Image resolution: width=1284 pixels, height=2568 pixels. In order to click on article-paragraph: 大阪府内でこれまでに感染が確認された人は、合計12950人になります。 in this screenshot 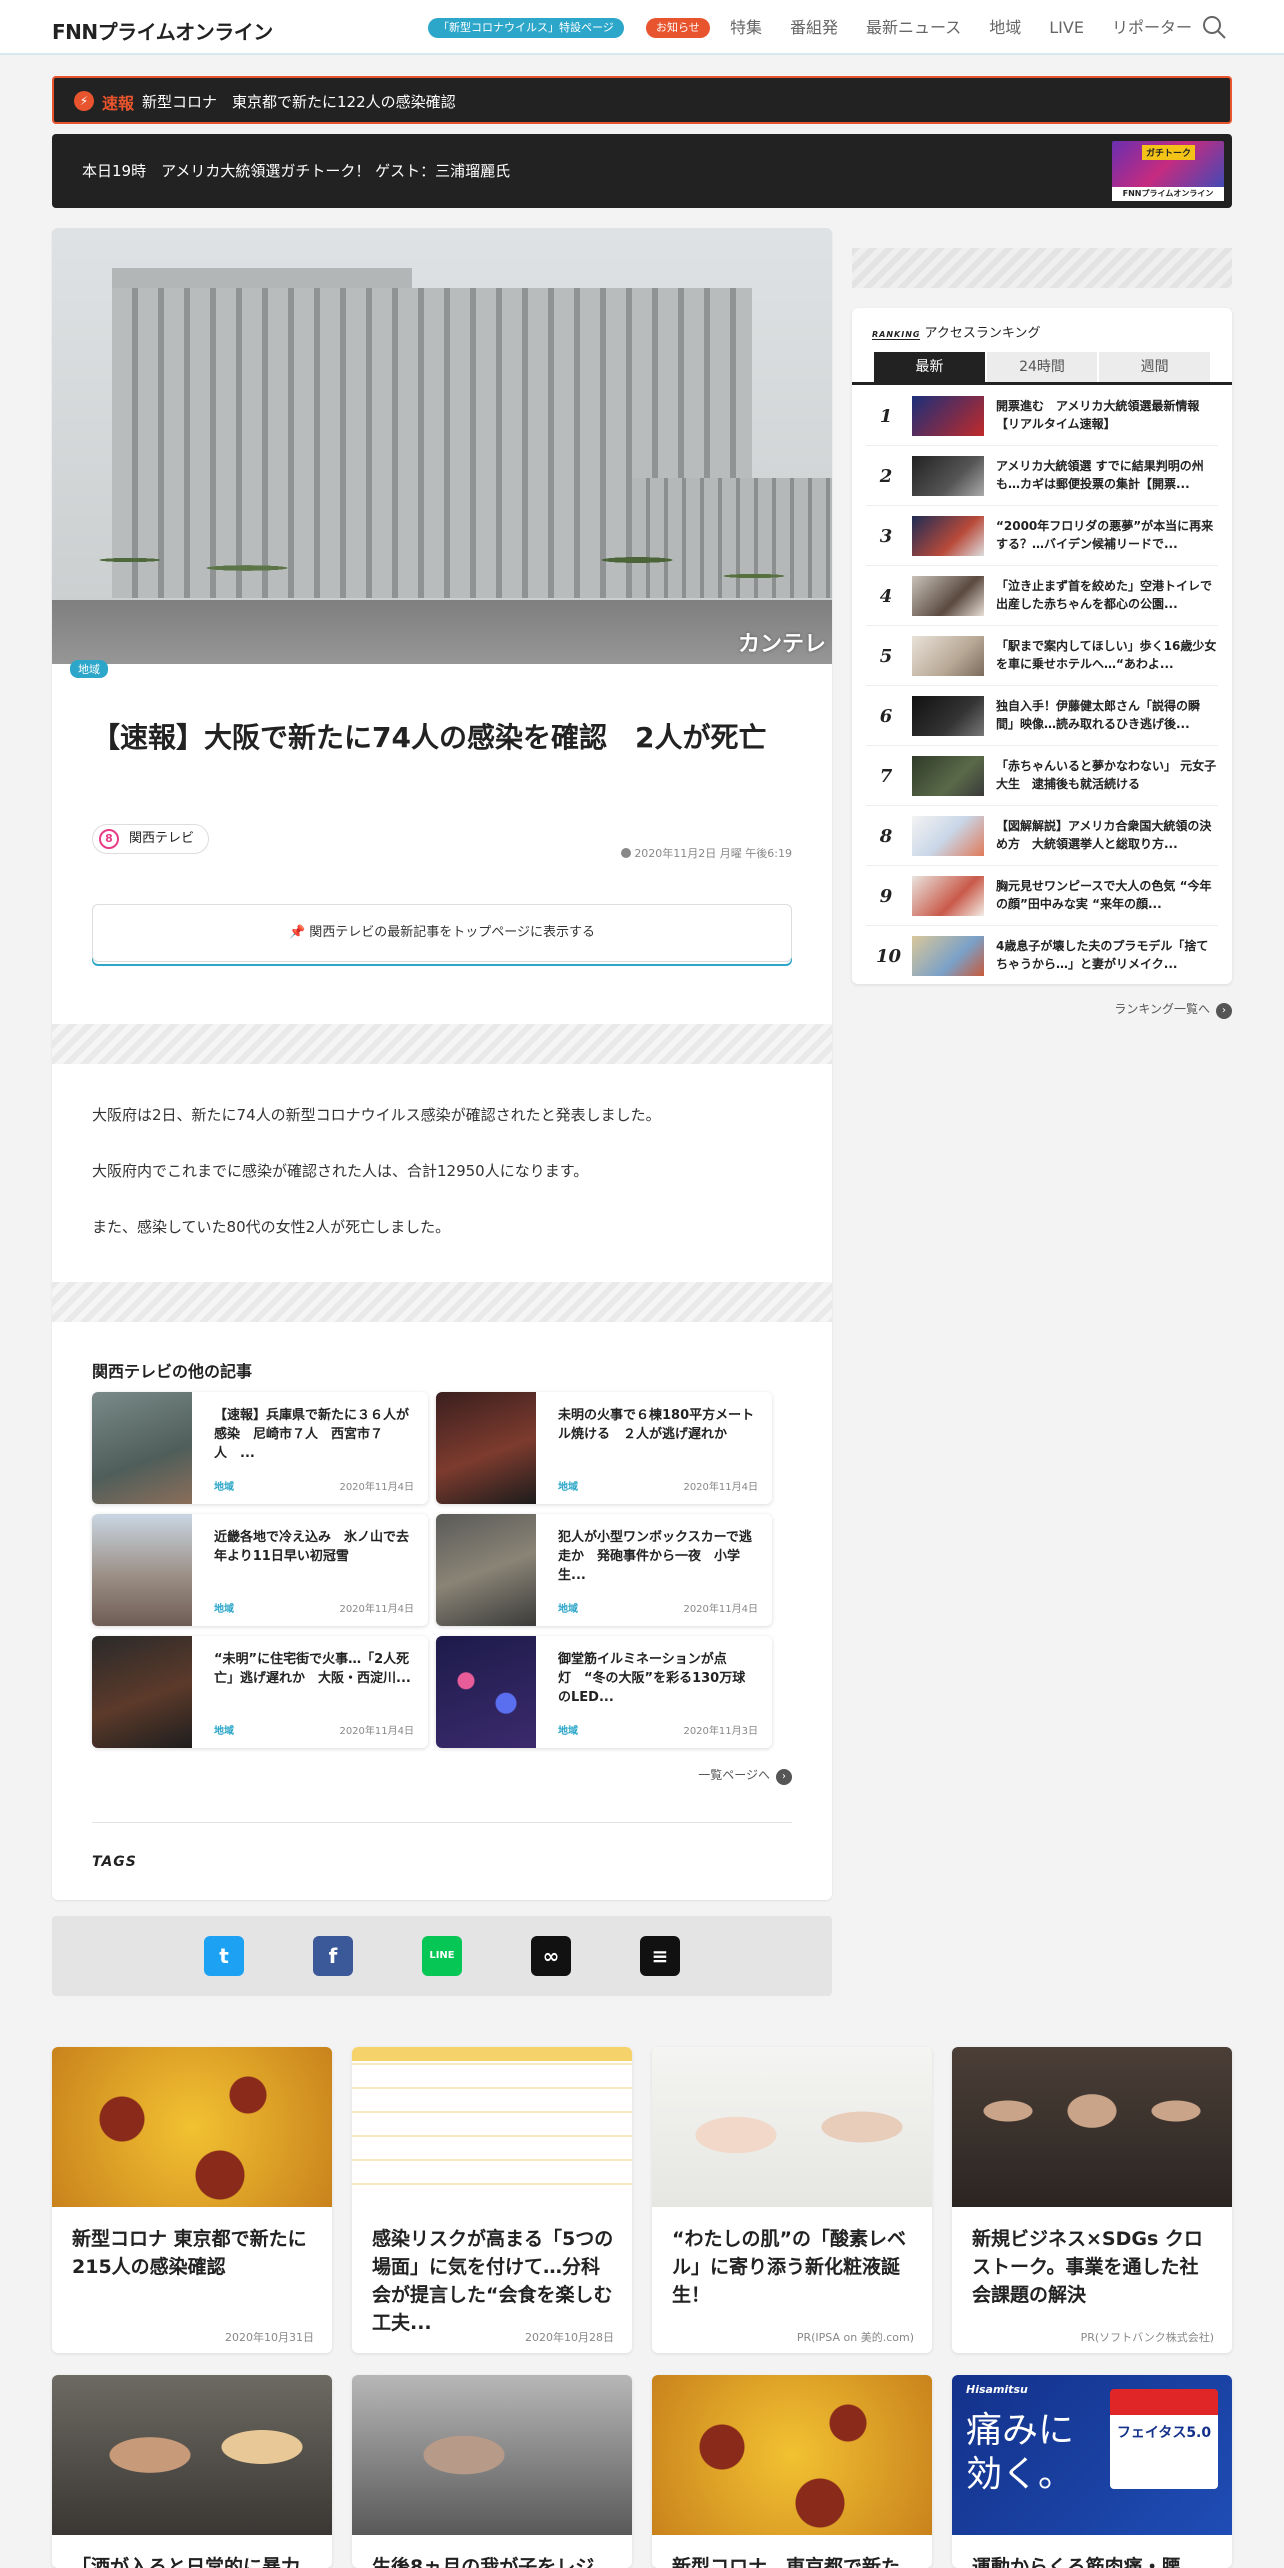, I will do `click(340, 1171)`.